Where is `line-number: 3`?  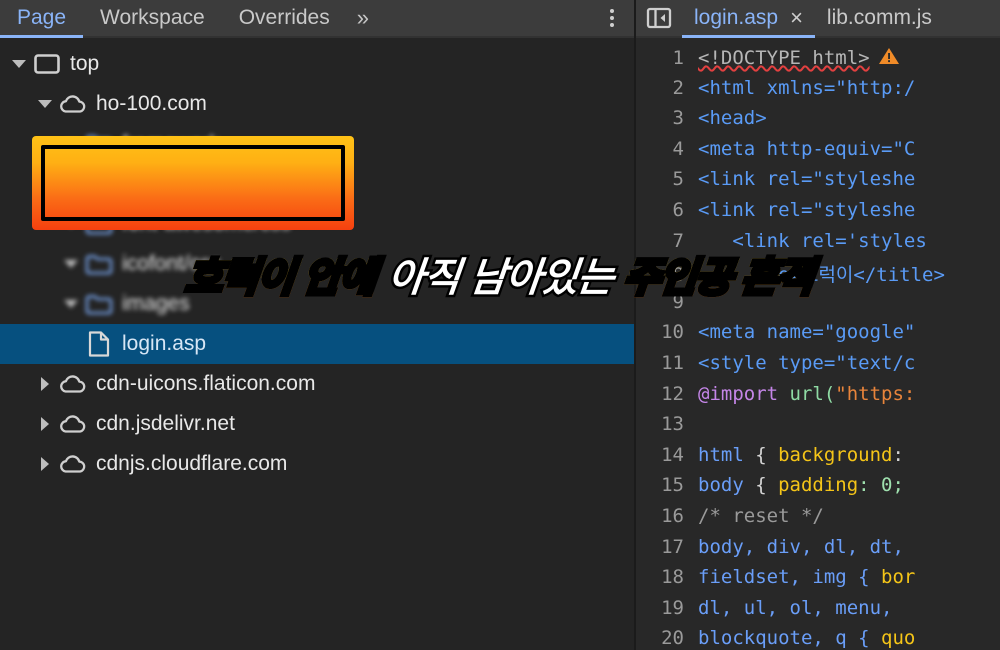
line-number: 3 is located at coordinates (678, 118).